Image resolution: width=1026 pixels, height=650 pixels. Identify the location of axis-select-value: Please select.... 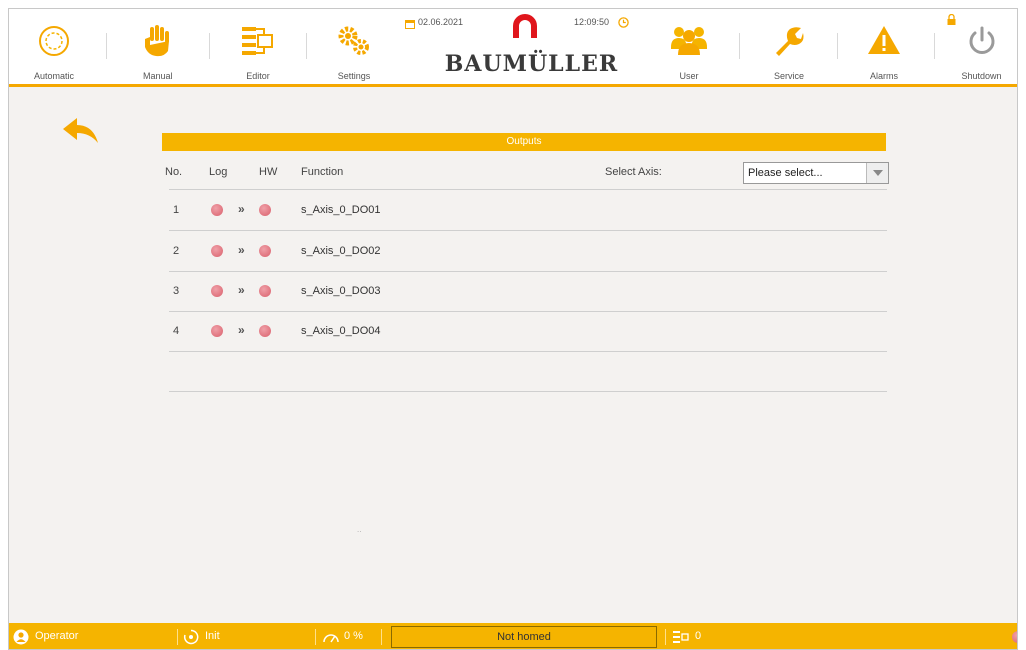
(785, 173).